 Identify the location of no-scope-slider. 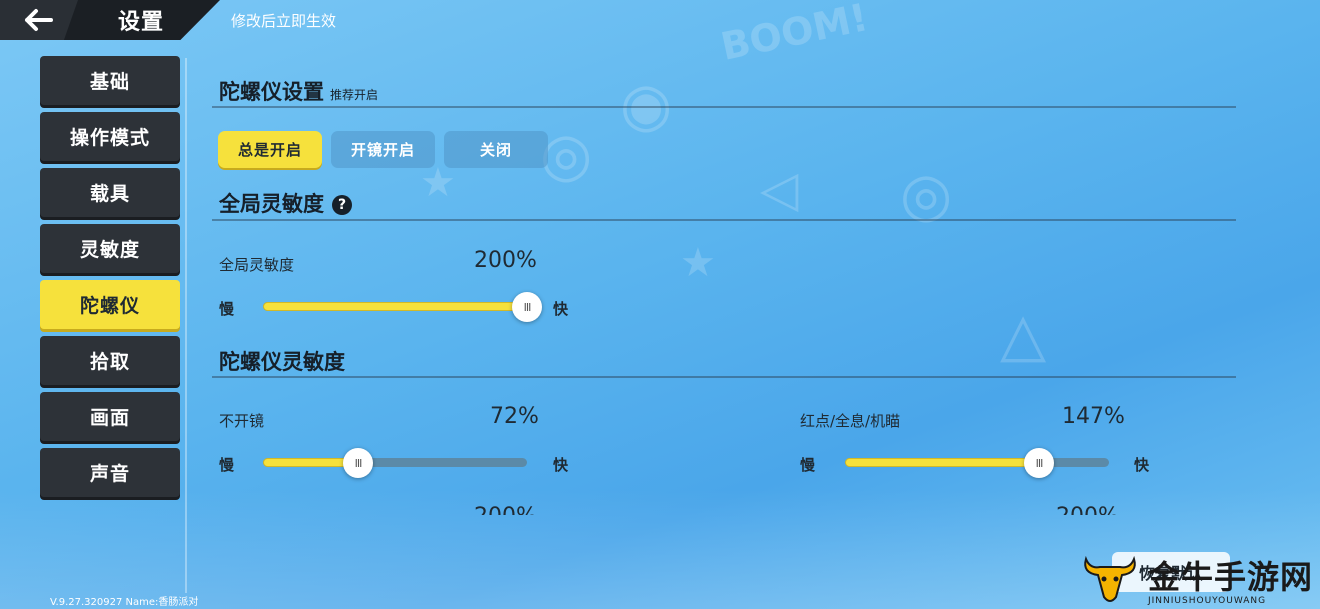
(395, 462).